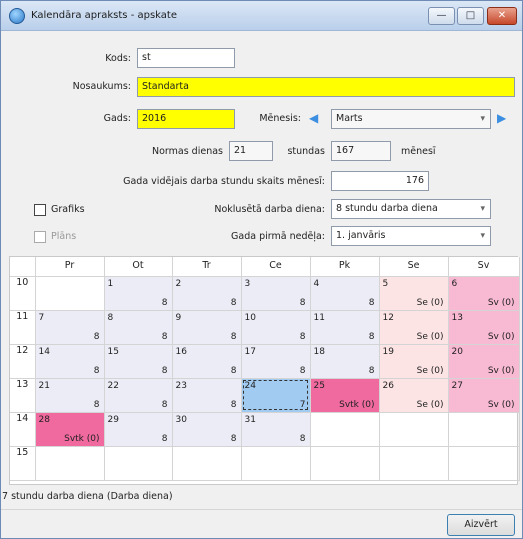 This screenshot has height=539, width=523. I want to click on title-bar: Kalendāra apraksts - apskate — □ ✕, so click(261, 16).